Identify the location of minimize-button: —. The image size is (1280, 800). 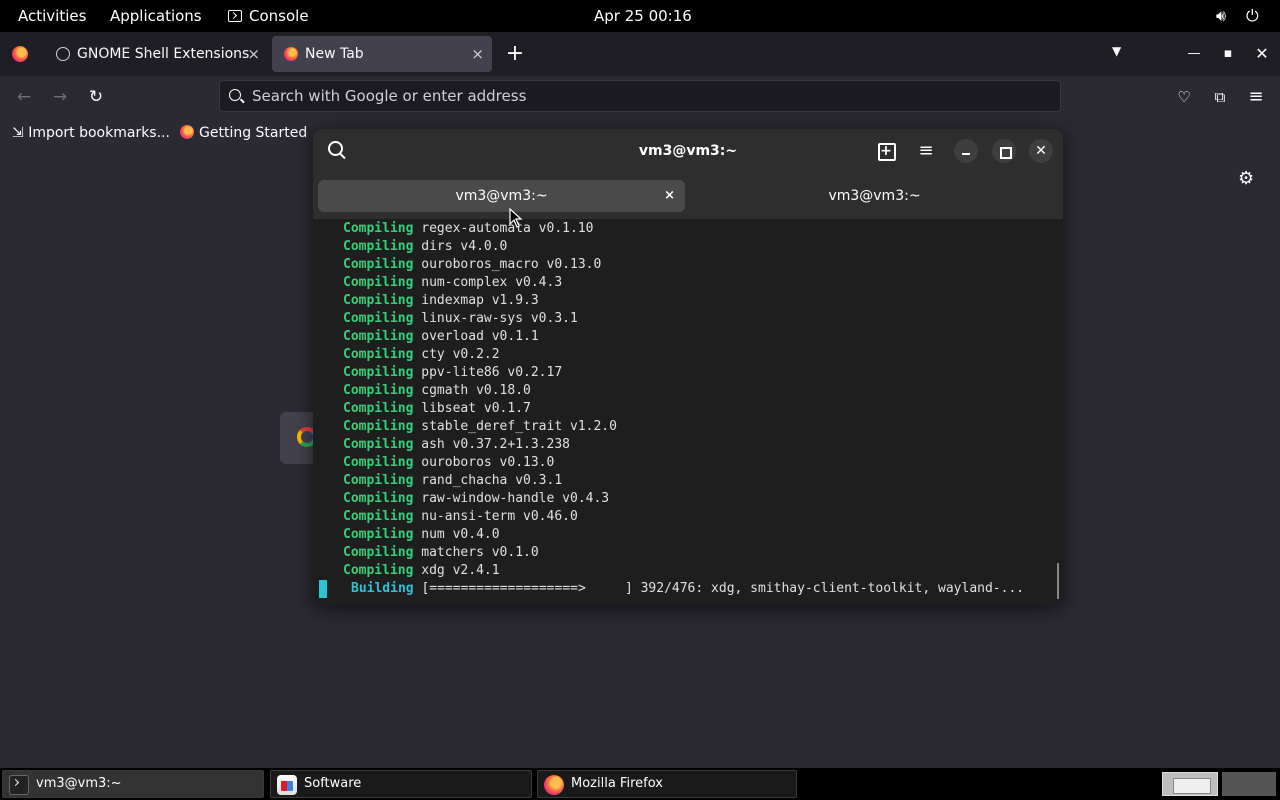
(1194, 54).